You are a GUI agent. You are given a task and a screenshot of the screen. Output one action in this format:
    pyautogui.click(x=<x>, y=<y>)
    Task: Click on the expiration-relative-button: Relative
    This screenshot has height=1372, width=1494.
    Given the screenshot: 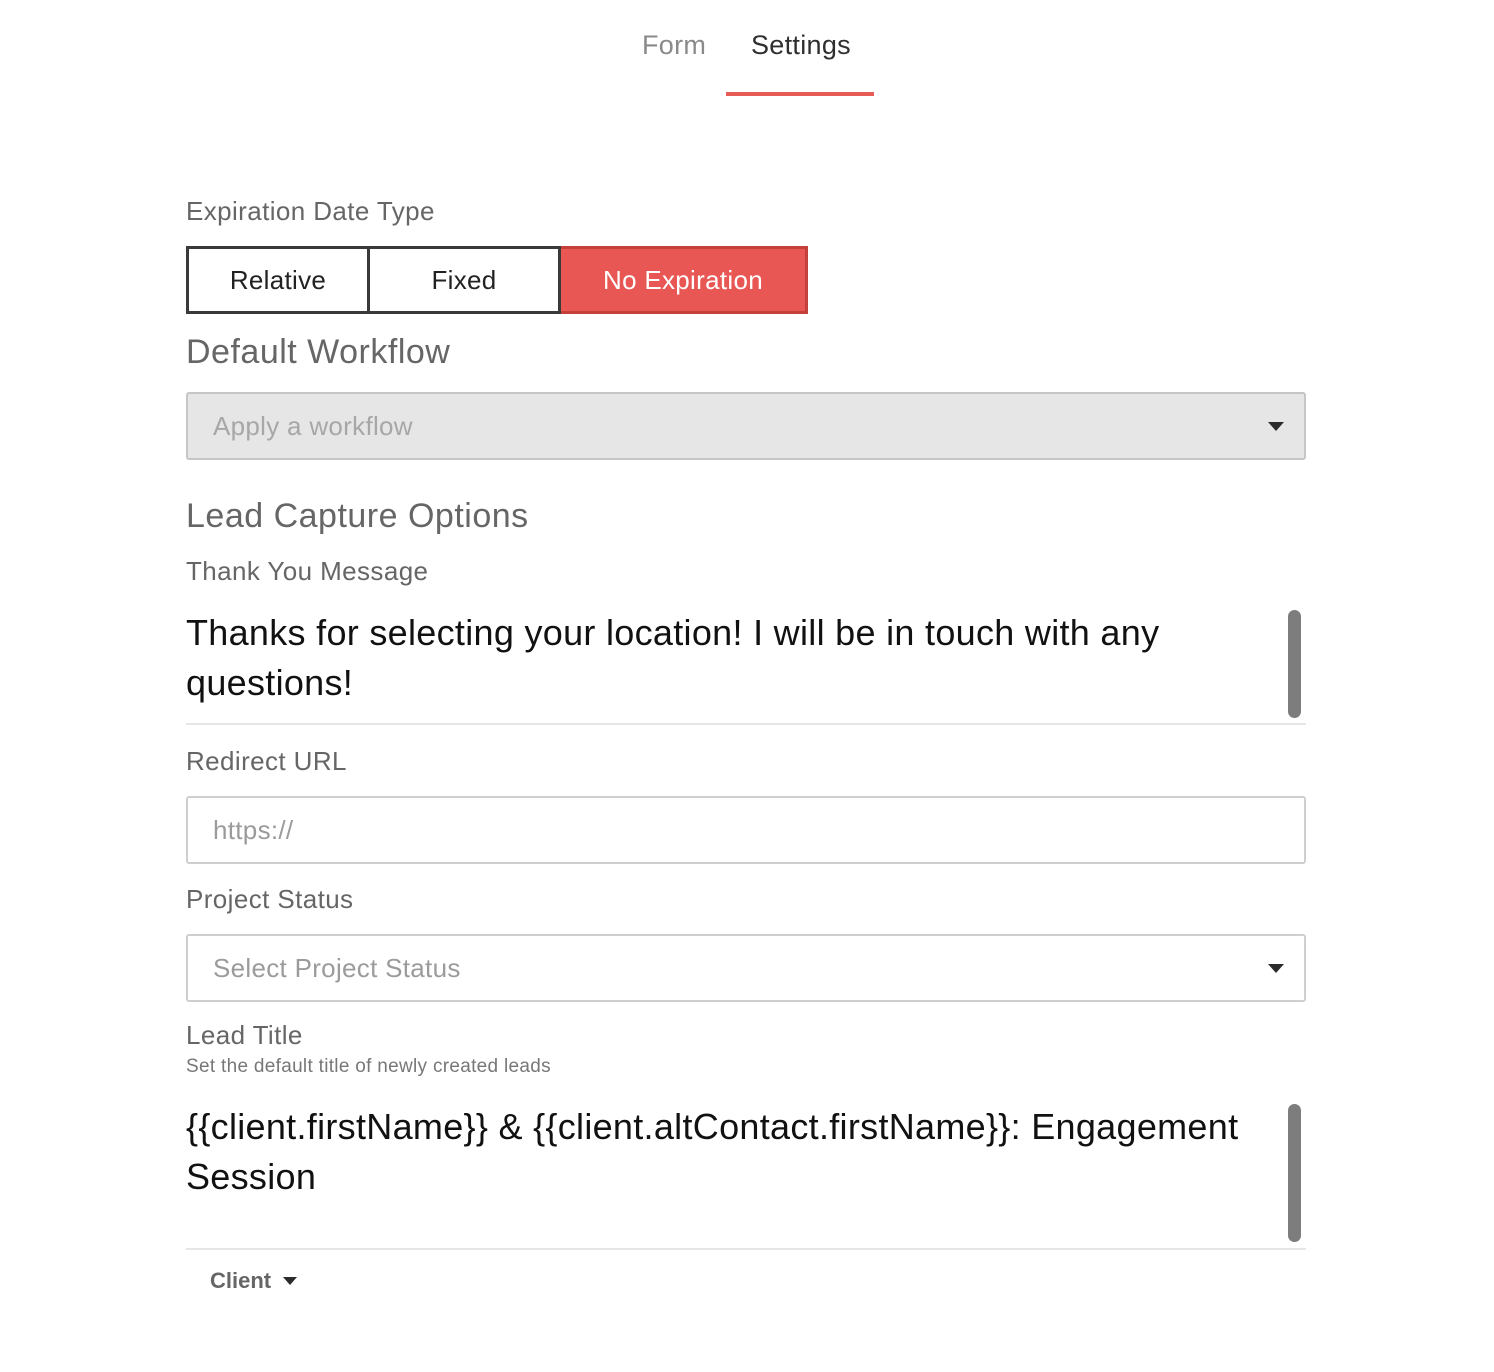 What is the action you would take?
    pyautogui.click(x=278, y=280)
    